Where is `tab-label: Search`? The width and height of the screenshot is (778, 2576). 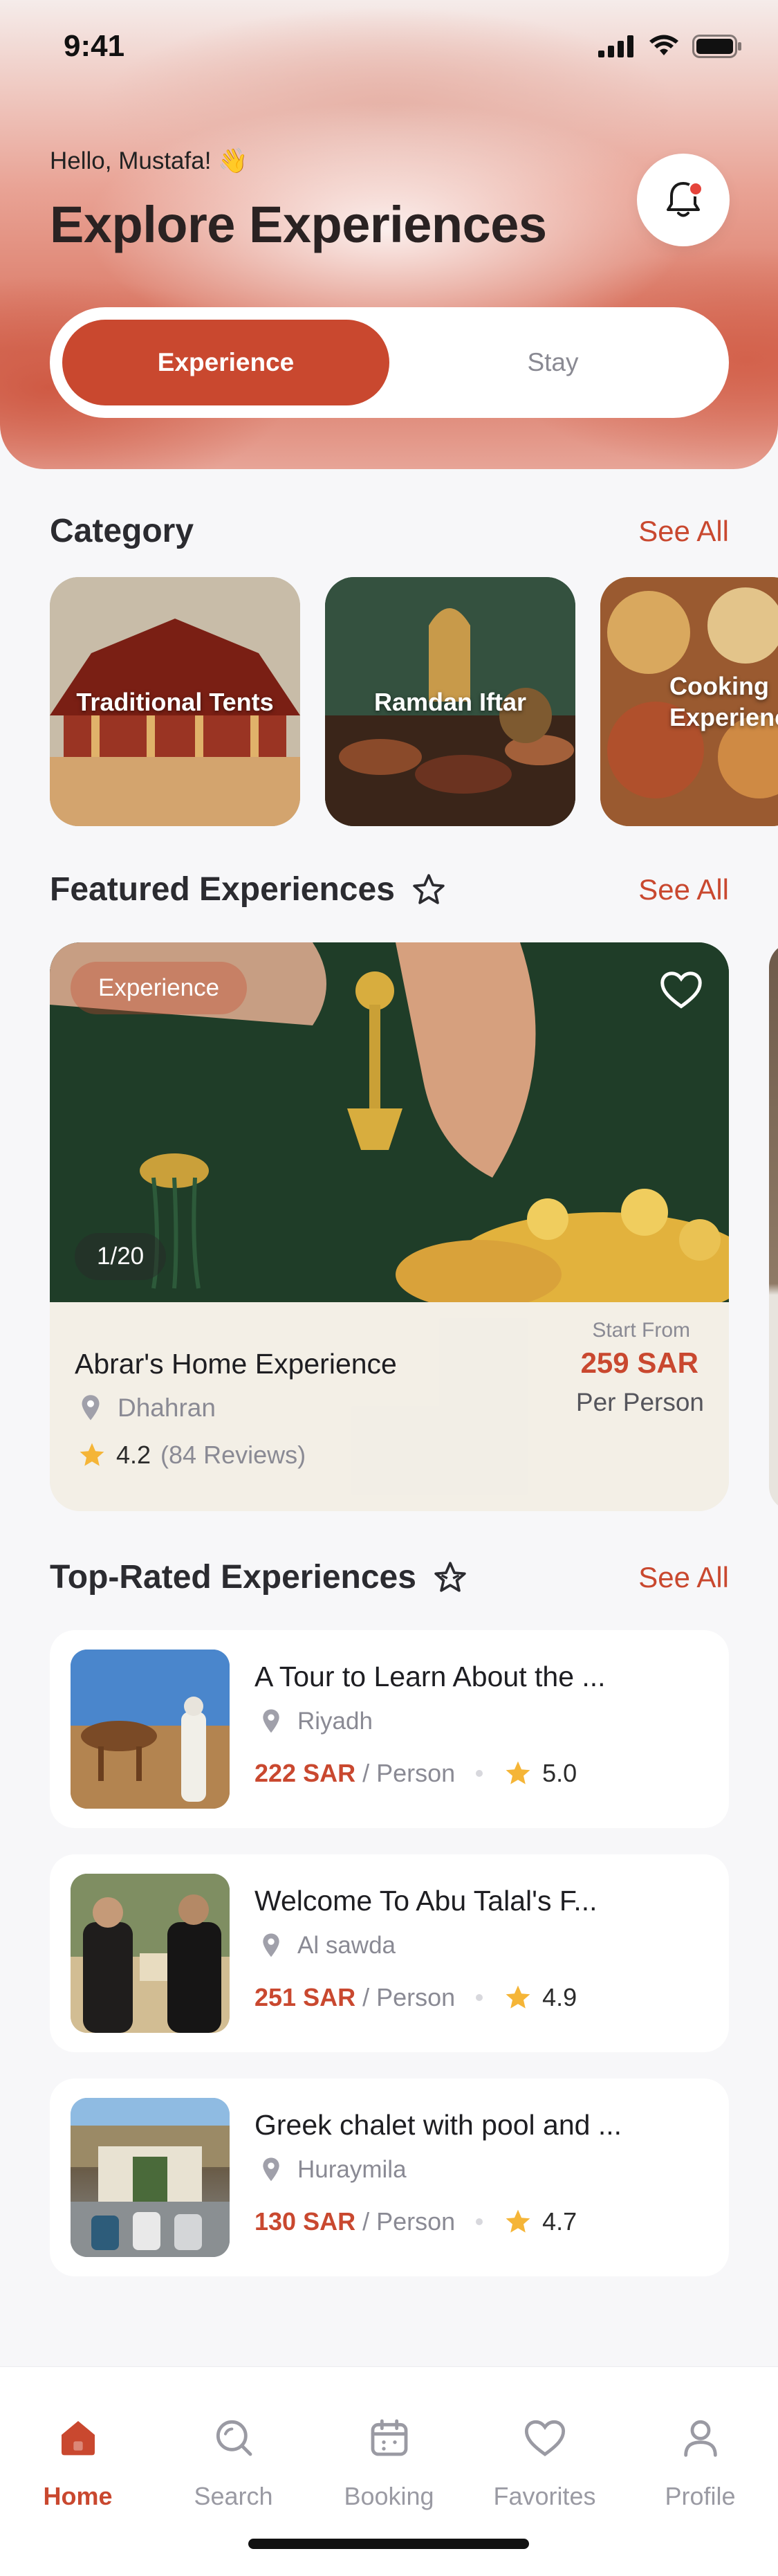
tab-label: Search is located at coordinates (234, 2496).